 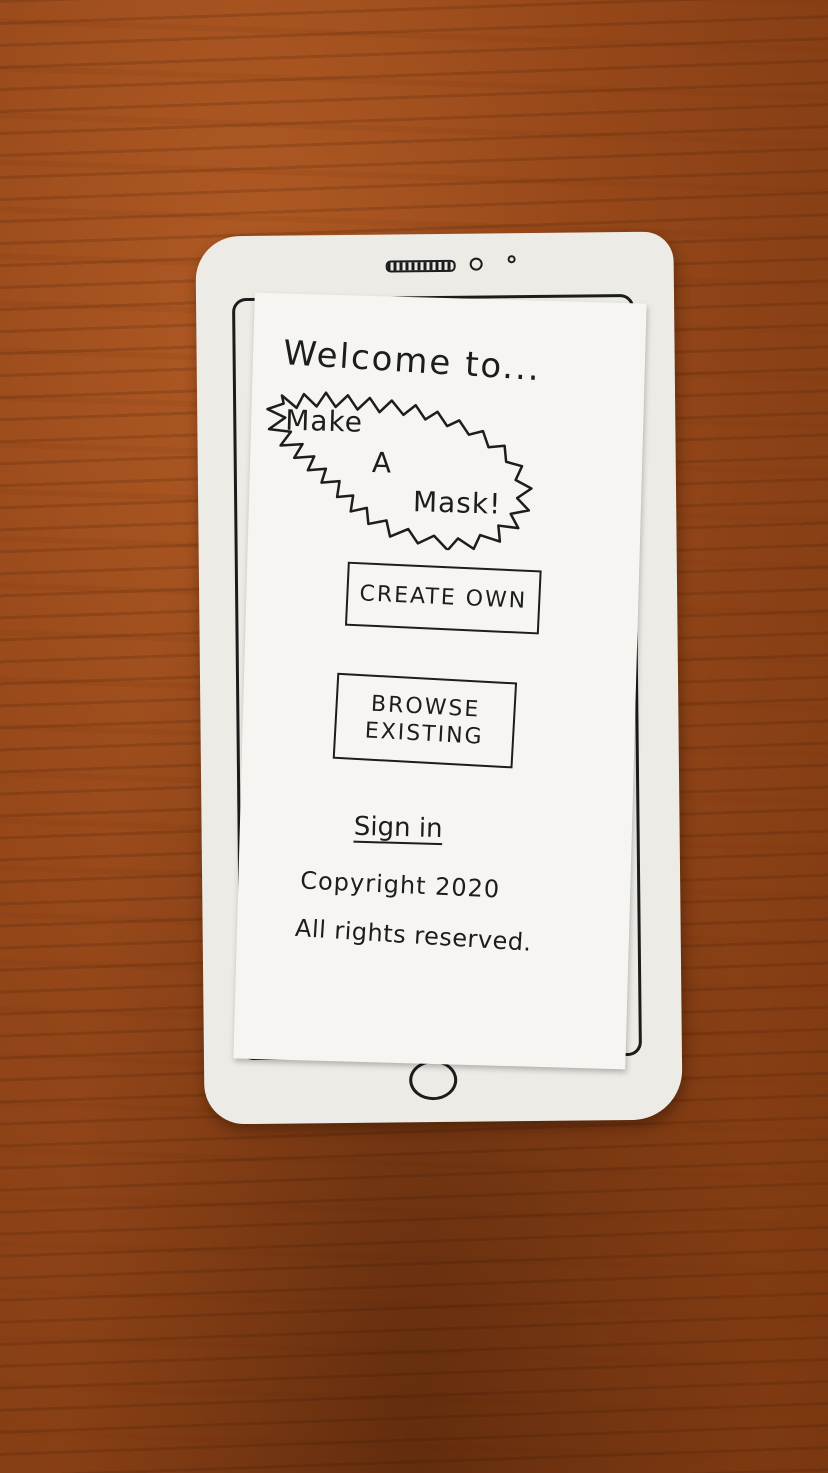 What do you see at coordinates (413, 935) in the screenshot?
I see `rights-reserved-text: All rights reserved.` at bounding box center [413, 935].